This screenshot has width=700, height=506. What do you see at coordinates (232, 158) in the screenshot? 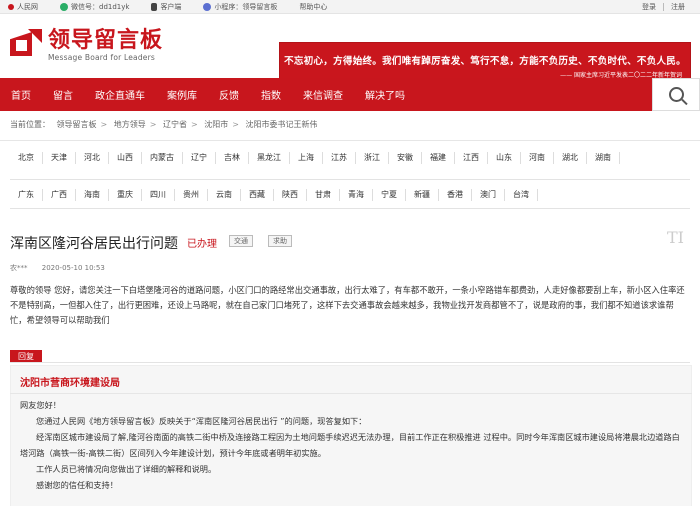
I see `province-link: 吉林` at bounding box center [232, 158].